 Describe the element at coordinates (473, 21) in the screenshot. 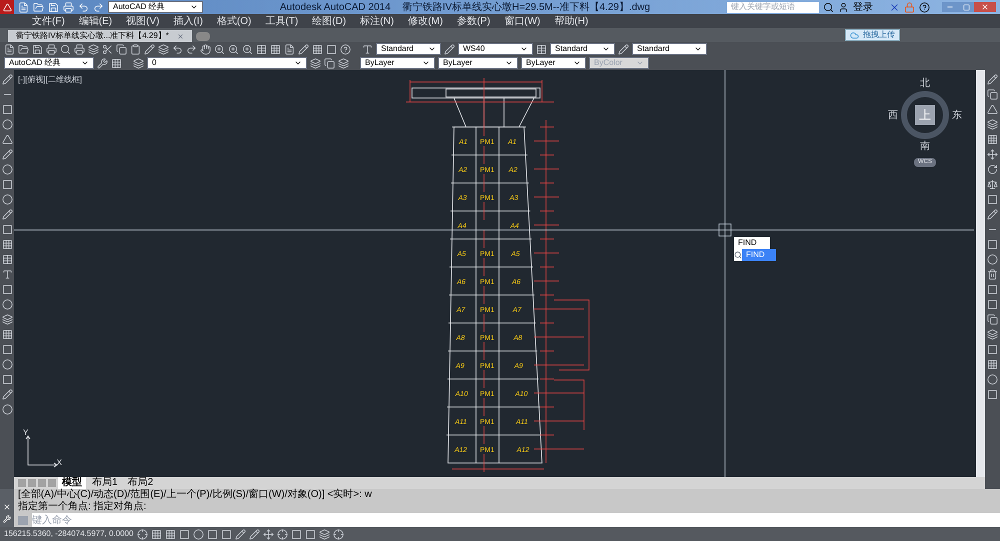

I see `menu-item: 参数(P)` at that location.